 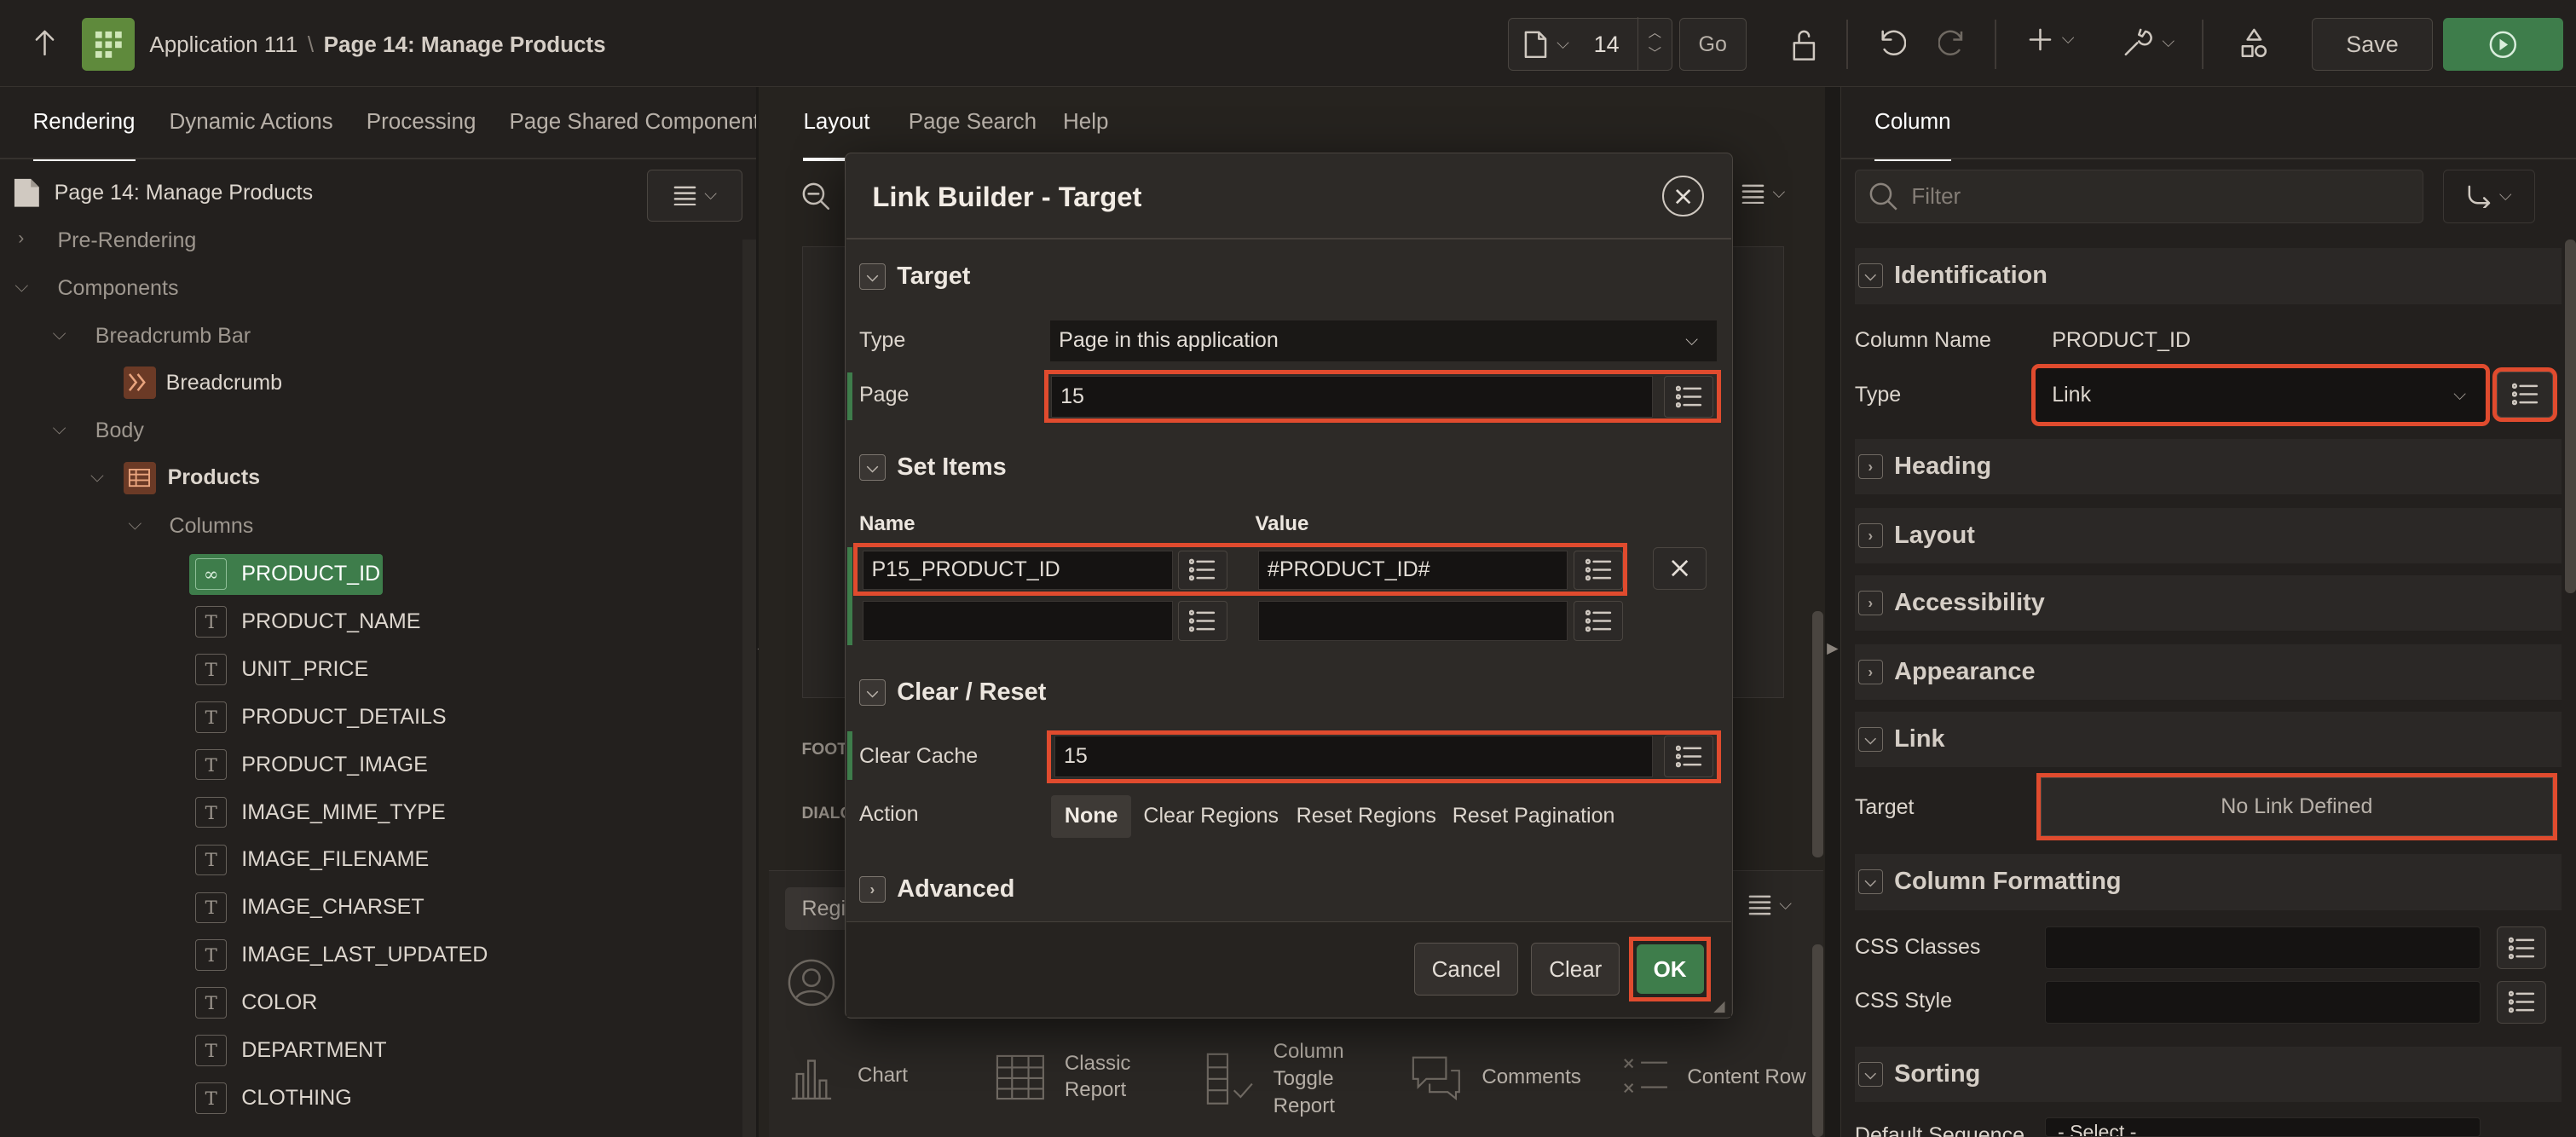 What do you see at coordinates (2208, 603) in the screenshot?
I see `section-accessibility: › Accessibility` at bounding box center [2208, 603].